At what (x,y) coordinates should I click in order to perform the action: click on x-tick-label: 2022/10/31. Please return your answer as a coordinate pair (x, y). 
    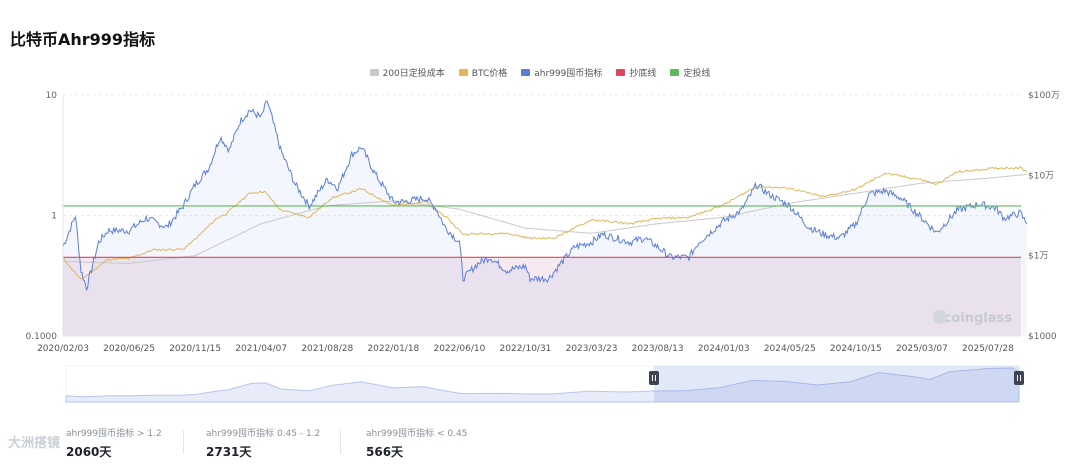
    Looking at the image, I should click on (526, 349).